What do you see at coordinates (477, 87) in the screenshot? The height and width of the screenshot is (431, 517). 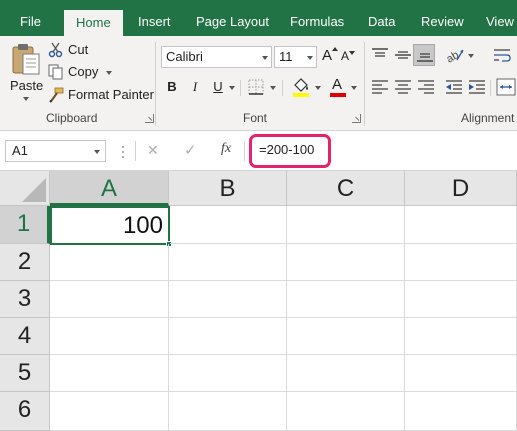 I see `increase-indent-icon` at bounding box center [477, 87].